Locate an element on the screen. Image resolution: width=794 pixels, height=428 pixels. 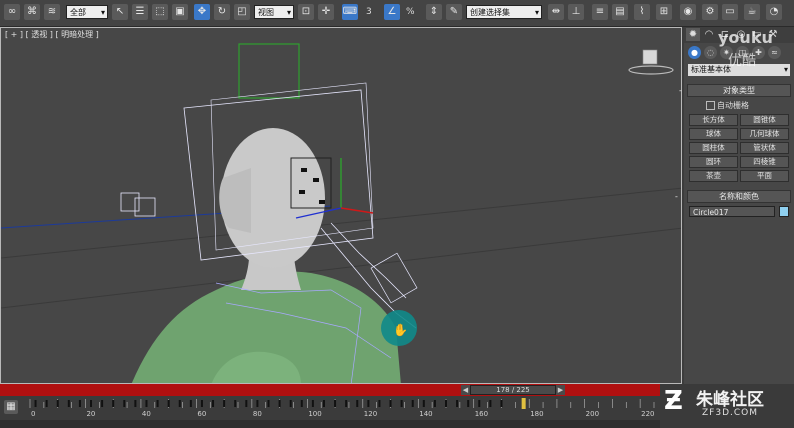
window-crossing-icon: ▣ is located at coordinates (180, 12).